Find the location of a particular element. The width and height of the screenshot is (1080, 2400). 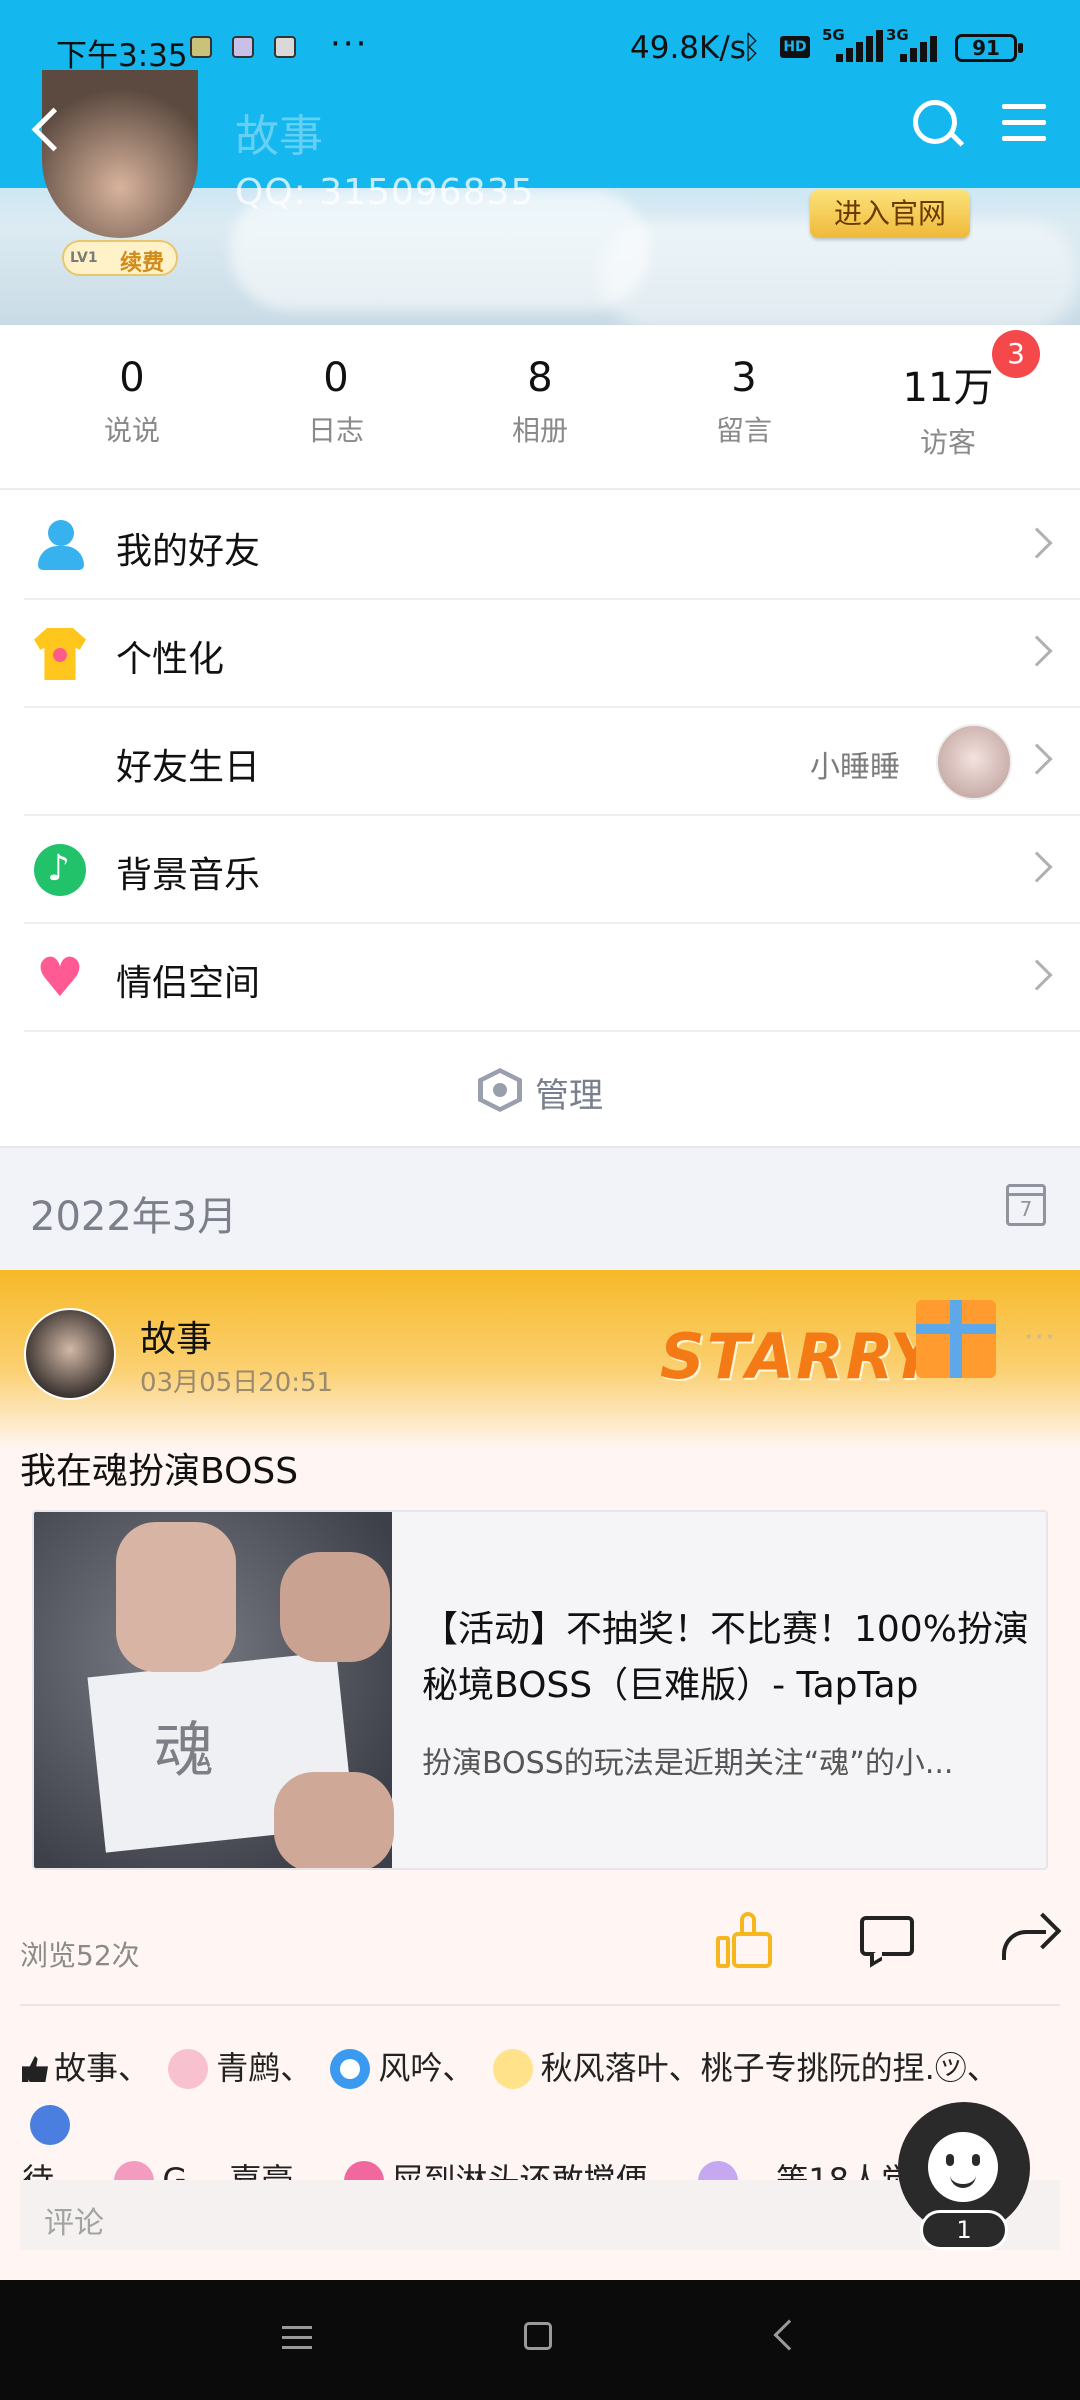

home-button is located at coordinates (538, 2336).